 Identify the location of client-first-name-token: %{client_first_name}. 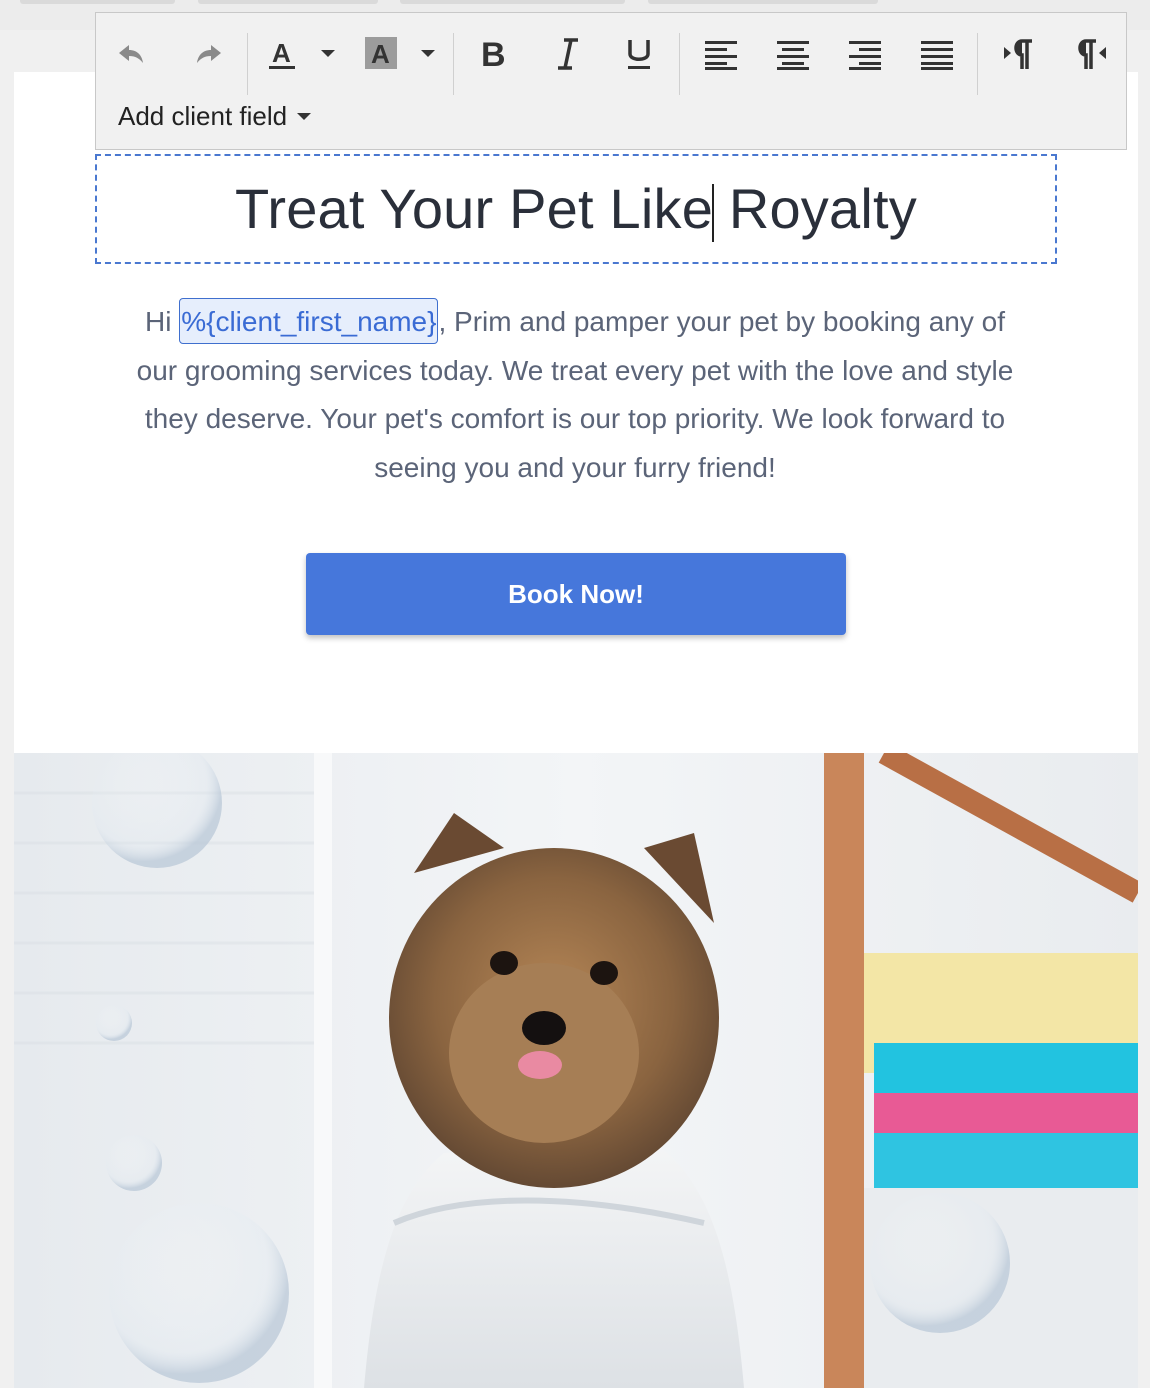
(309, 321).